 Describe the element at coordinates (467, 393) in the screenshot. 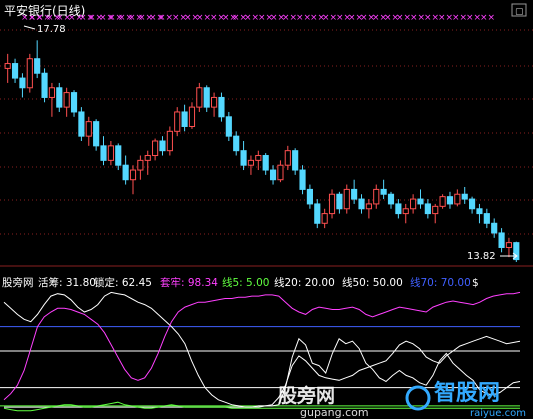

I see `logo-text: 智股网` at that location.